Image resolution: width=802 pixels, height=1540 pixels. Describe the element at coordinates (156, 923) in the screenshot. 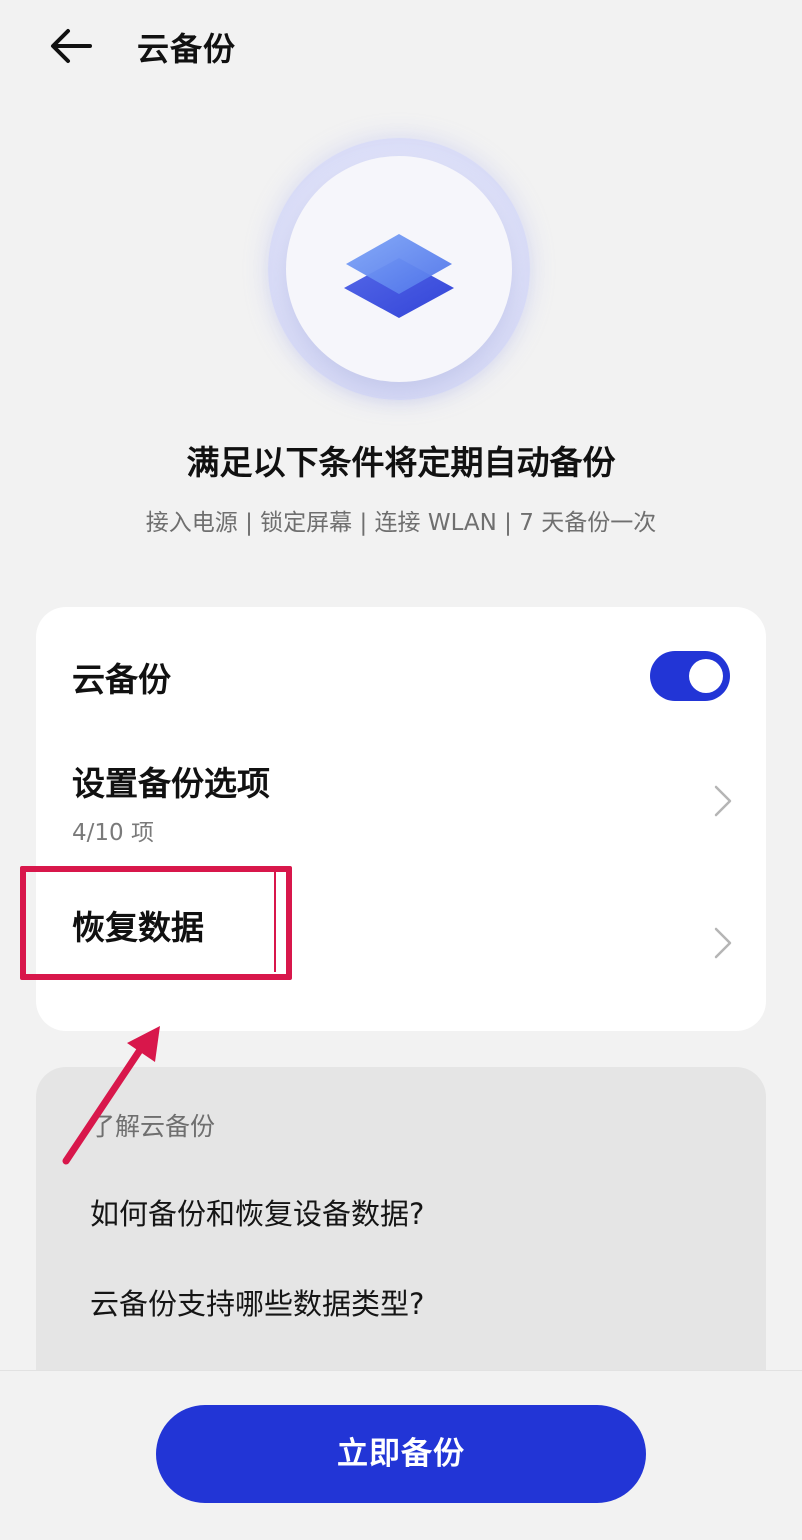

I see `annotation-highlight-box` at that location.